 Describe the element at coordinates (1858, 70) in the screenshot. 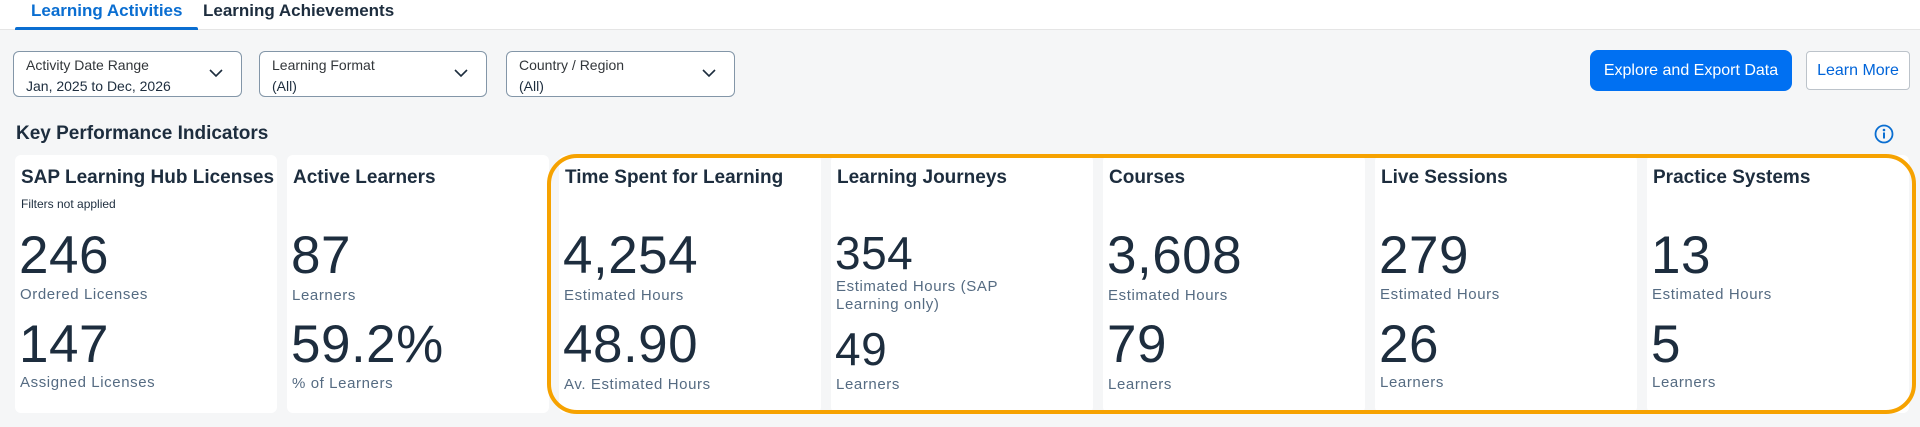

I see `learn-more-button: Learn More` at that location.